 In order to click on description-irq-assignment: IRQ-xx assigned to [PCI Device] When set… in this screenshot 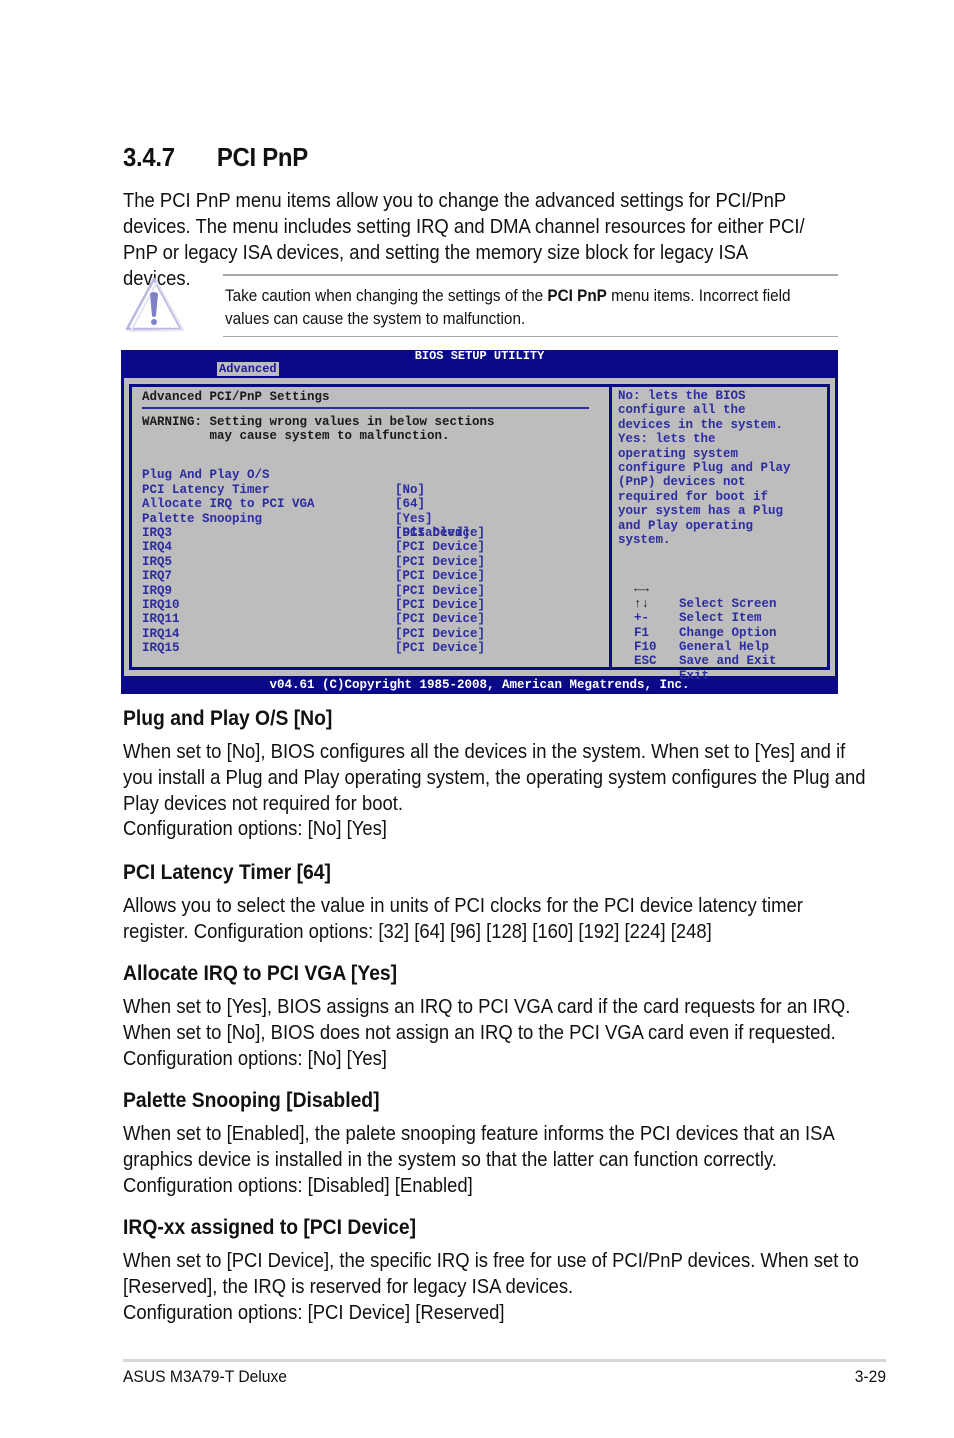, I will do `click(503, 1270)`.